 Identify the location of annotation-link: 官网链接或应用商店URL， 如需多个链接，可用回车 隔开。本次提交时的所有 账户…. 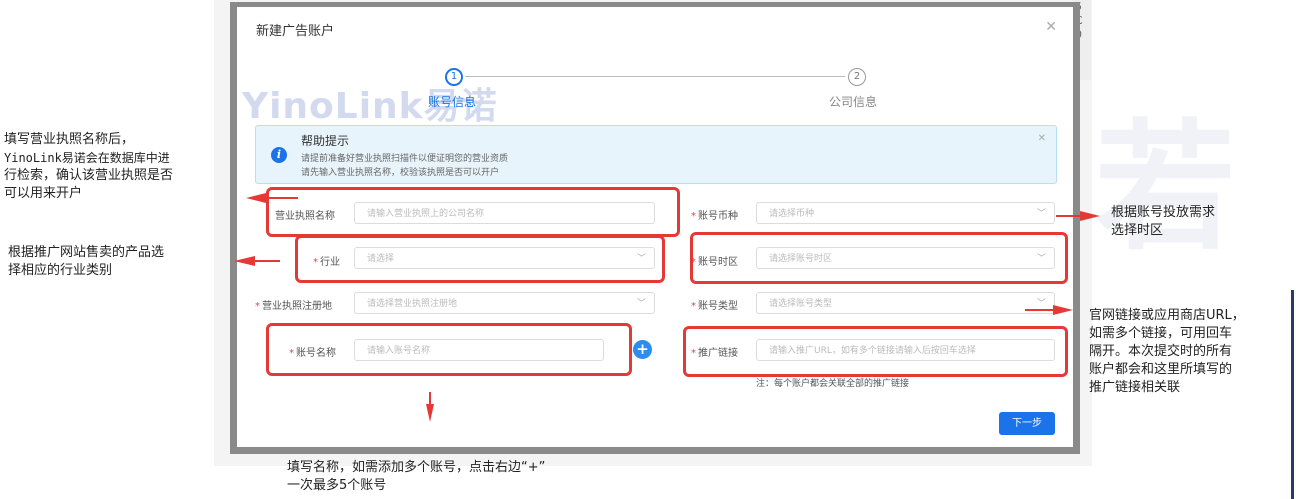
(1167, 351).